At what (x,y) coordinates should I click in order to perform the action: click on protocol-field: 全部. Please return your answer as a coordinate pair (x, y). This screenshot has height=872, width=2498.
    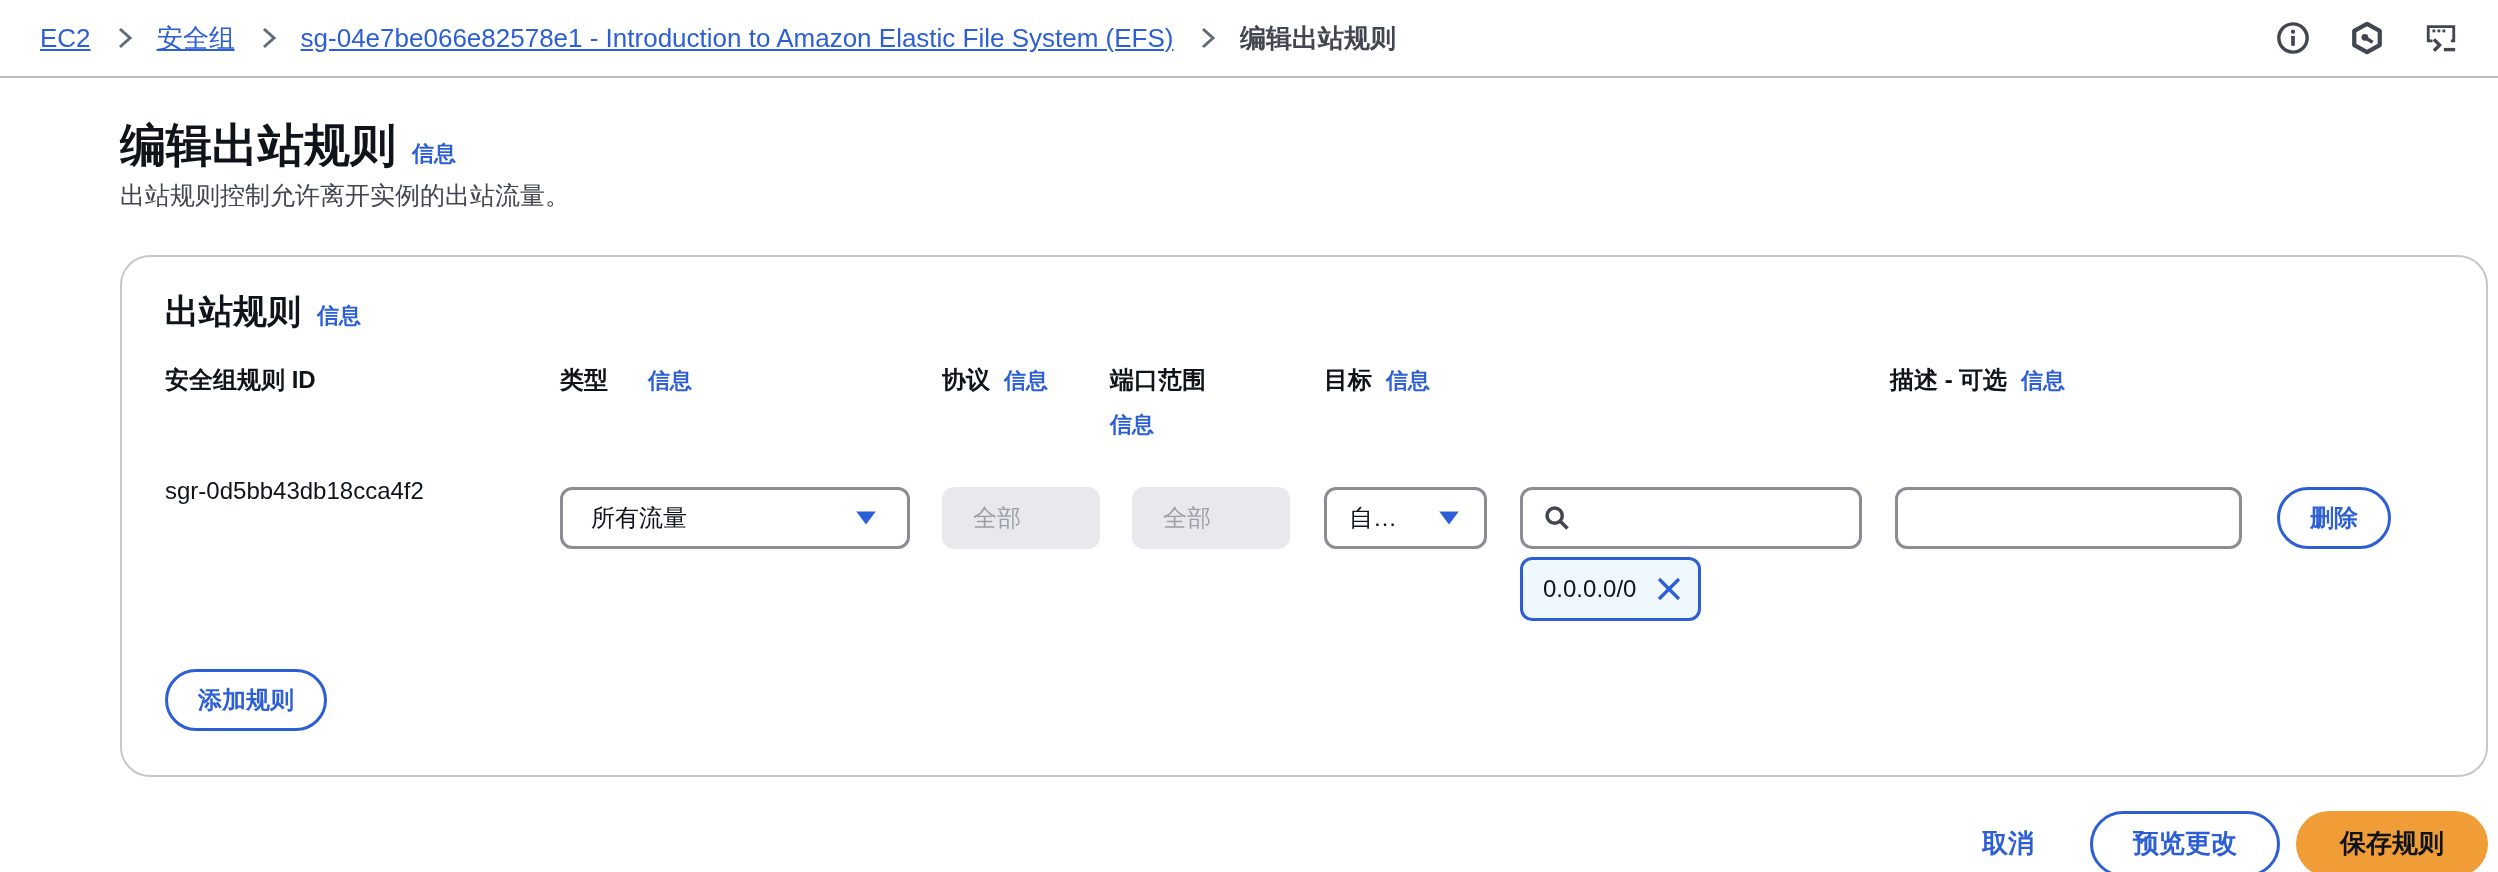
    Looking at the image, I should click on (1021, 517).